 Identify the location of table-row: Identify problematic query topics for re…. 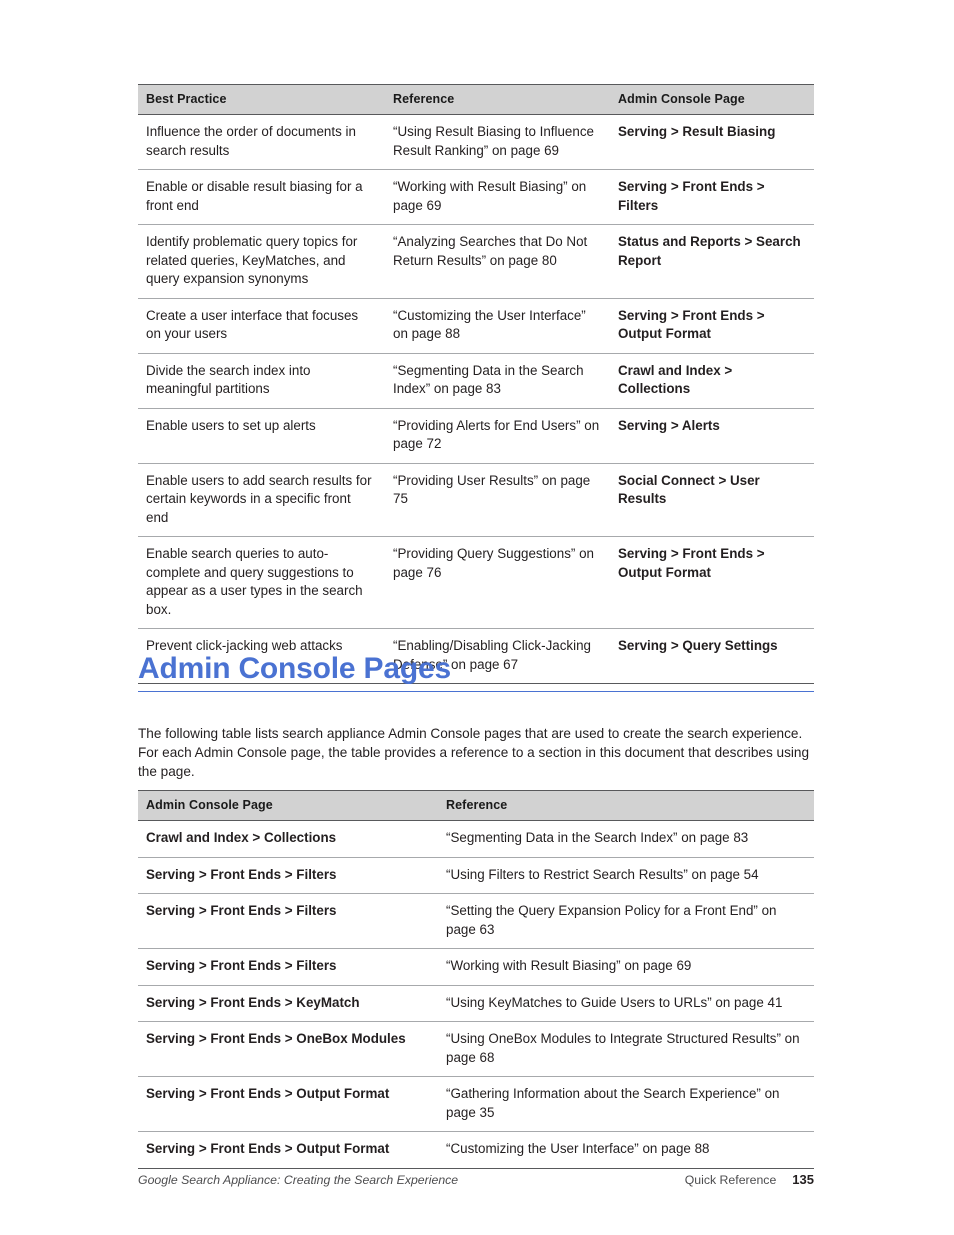
(476, 261).